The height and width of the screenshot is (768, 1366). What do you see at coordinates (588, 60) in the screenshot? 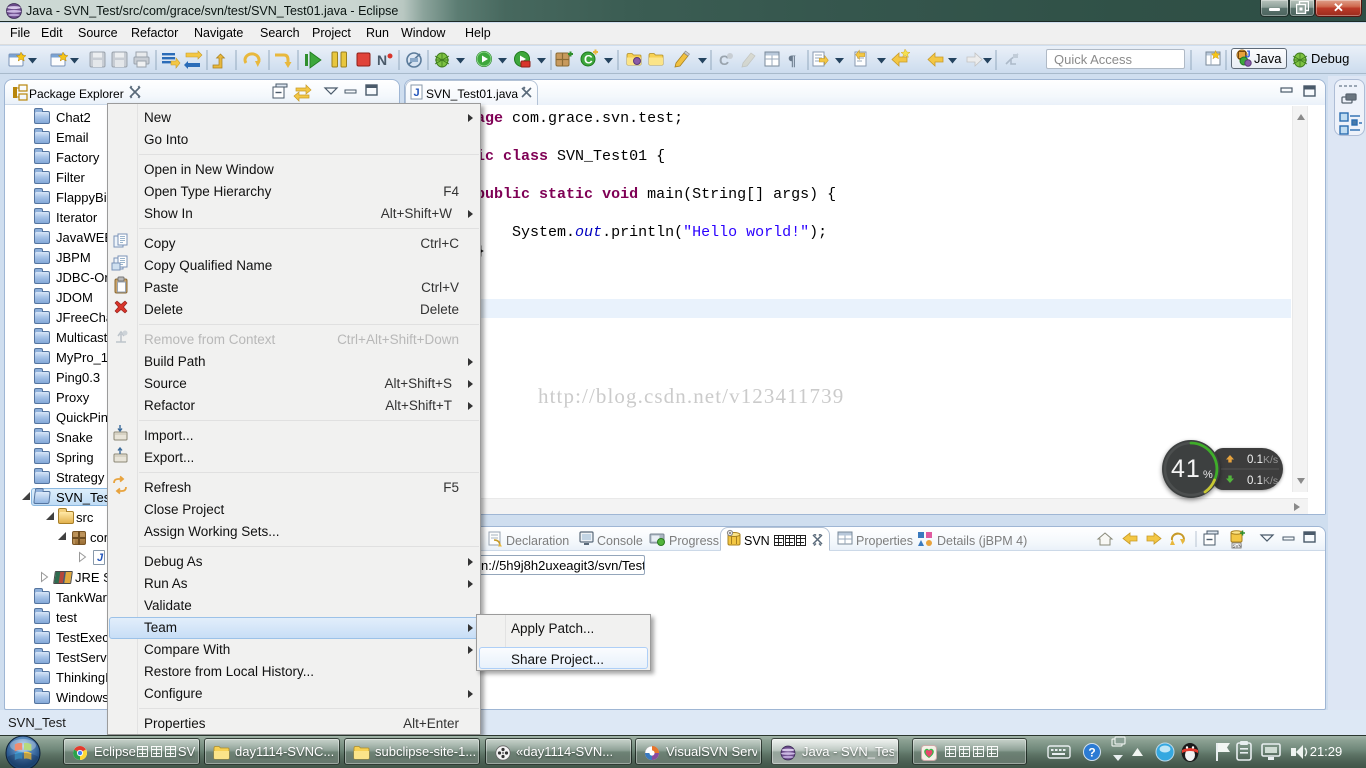
I see `svg-text: C` at bounding box center [588, 60].